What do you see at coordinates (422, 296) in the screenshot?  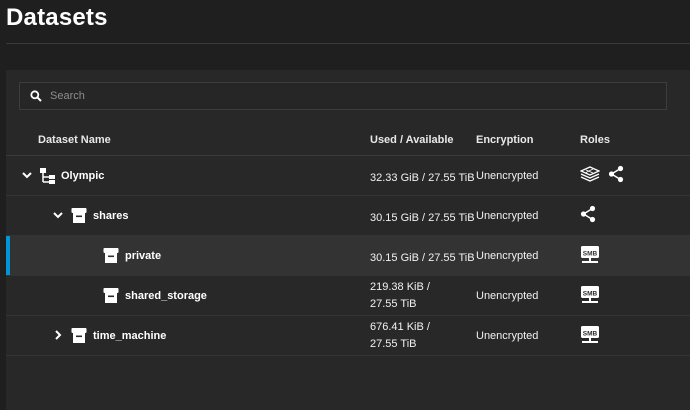 I see `used-available: 219.38 KiB / 27.55 TiB` at bounding box center [422, 296].